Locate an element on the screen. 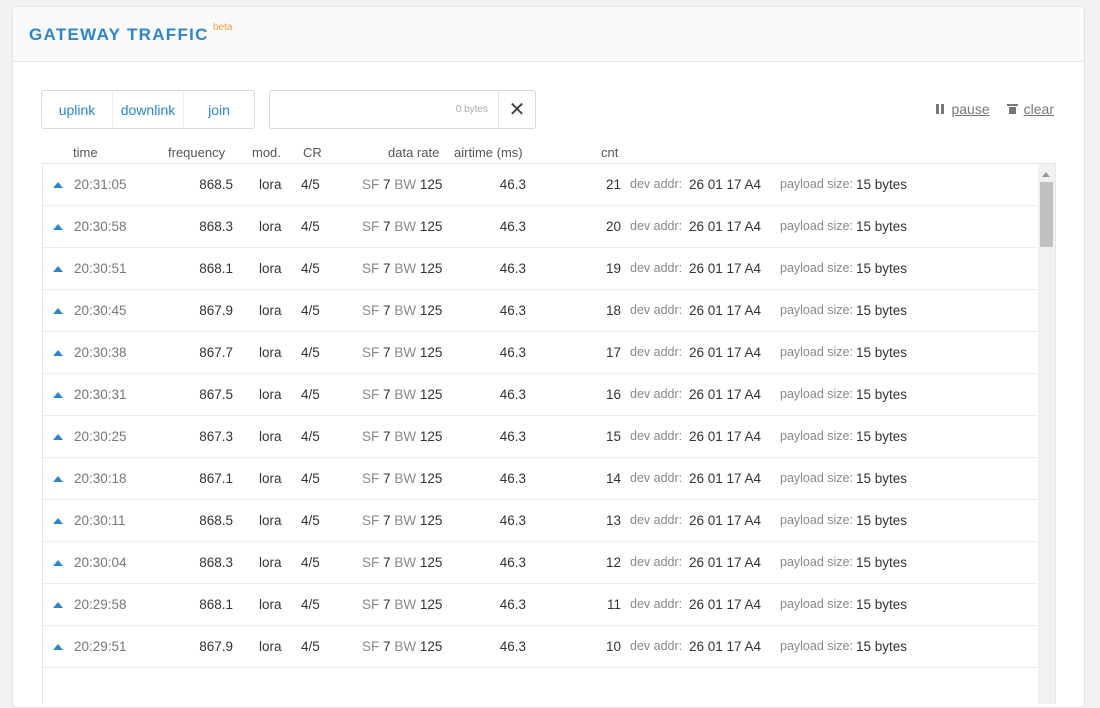  row-time: 20:29:51 is located at coordinates (100, 646).